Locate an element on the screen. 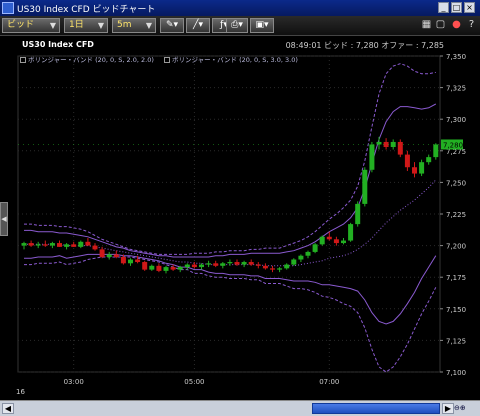 This screenshot has width=480, height=416. y-tick-label: 7,200 is located at coordinates (456, 247).